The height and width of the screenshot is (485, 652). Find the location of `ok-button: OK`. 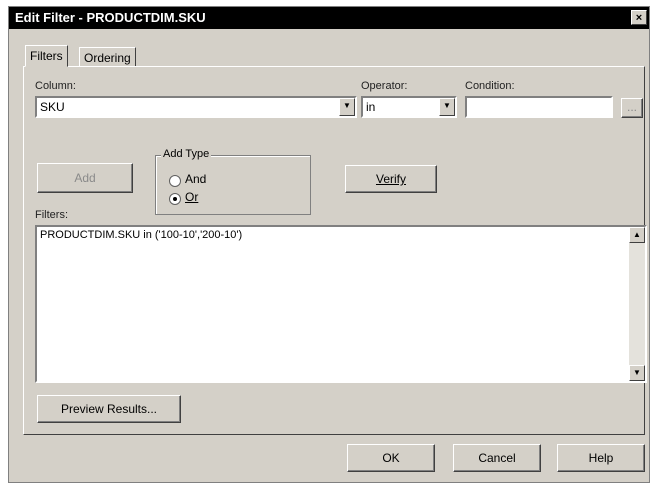

ok-button: OK is located at coordinates (391, 458).